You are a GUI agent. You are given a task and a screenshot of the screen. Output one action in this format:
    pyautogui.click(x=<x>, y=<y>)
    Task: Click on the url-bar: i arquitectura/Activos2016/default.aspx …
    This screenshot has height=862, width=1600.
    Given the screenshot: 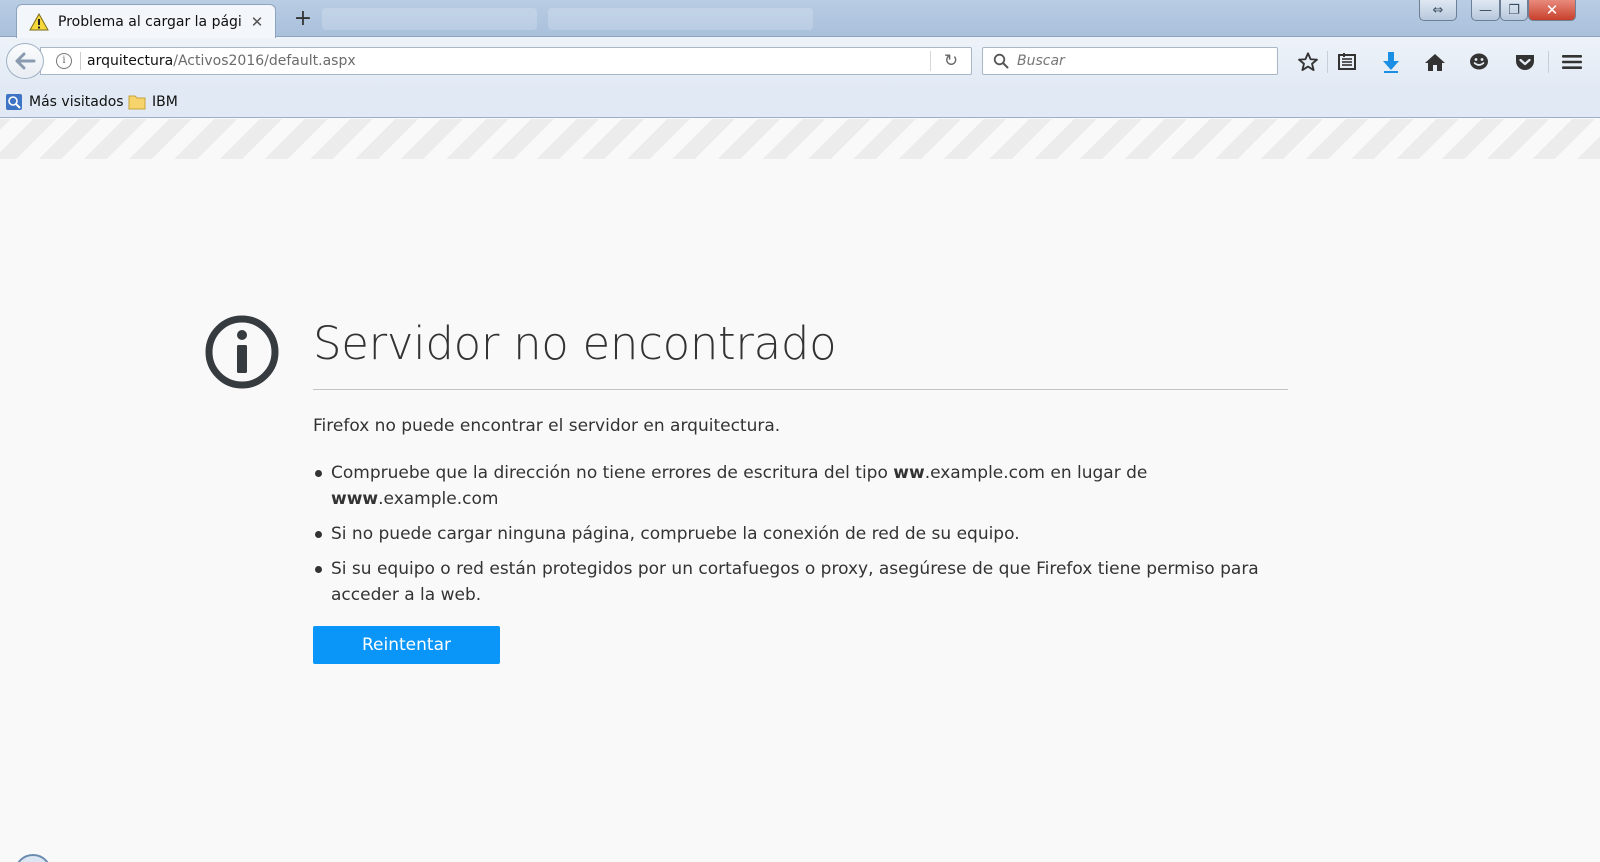 What is the action you would take?
    pyautogui.click(x=506, y=61)
    